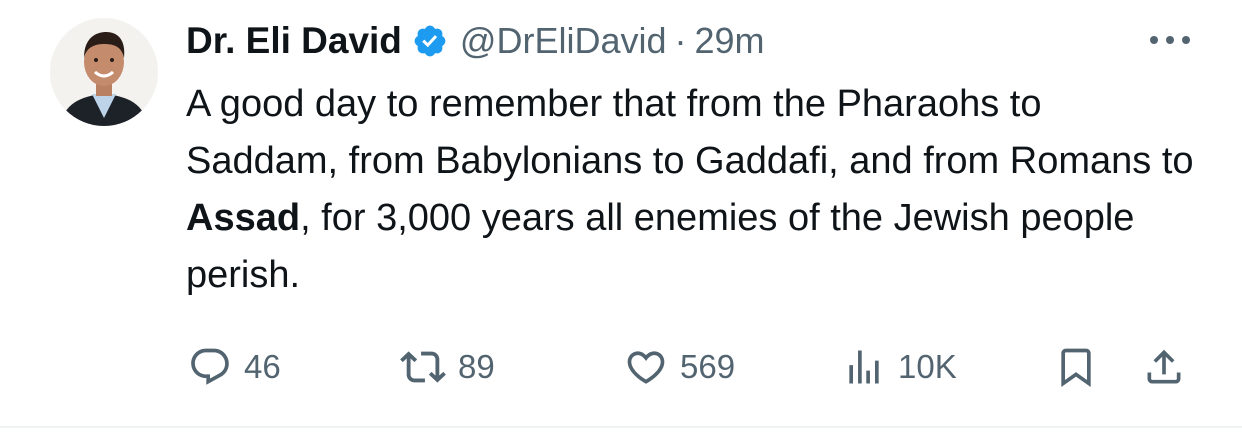  I want to click on heart-icon, so click(646, 367).